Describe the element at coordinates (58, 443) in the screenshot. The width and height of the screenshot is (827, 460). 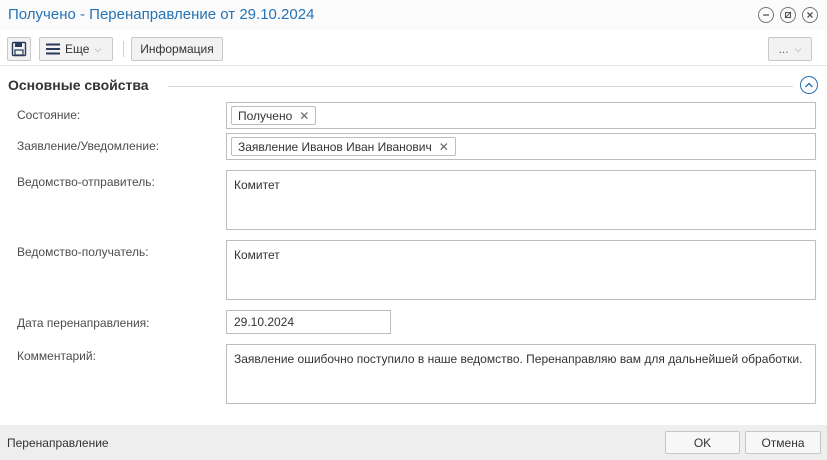
I see `footer-label: Перенаправление` at that location.